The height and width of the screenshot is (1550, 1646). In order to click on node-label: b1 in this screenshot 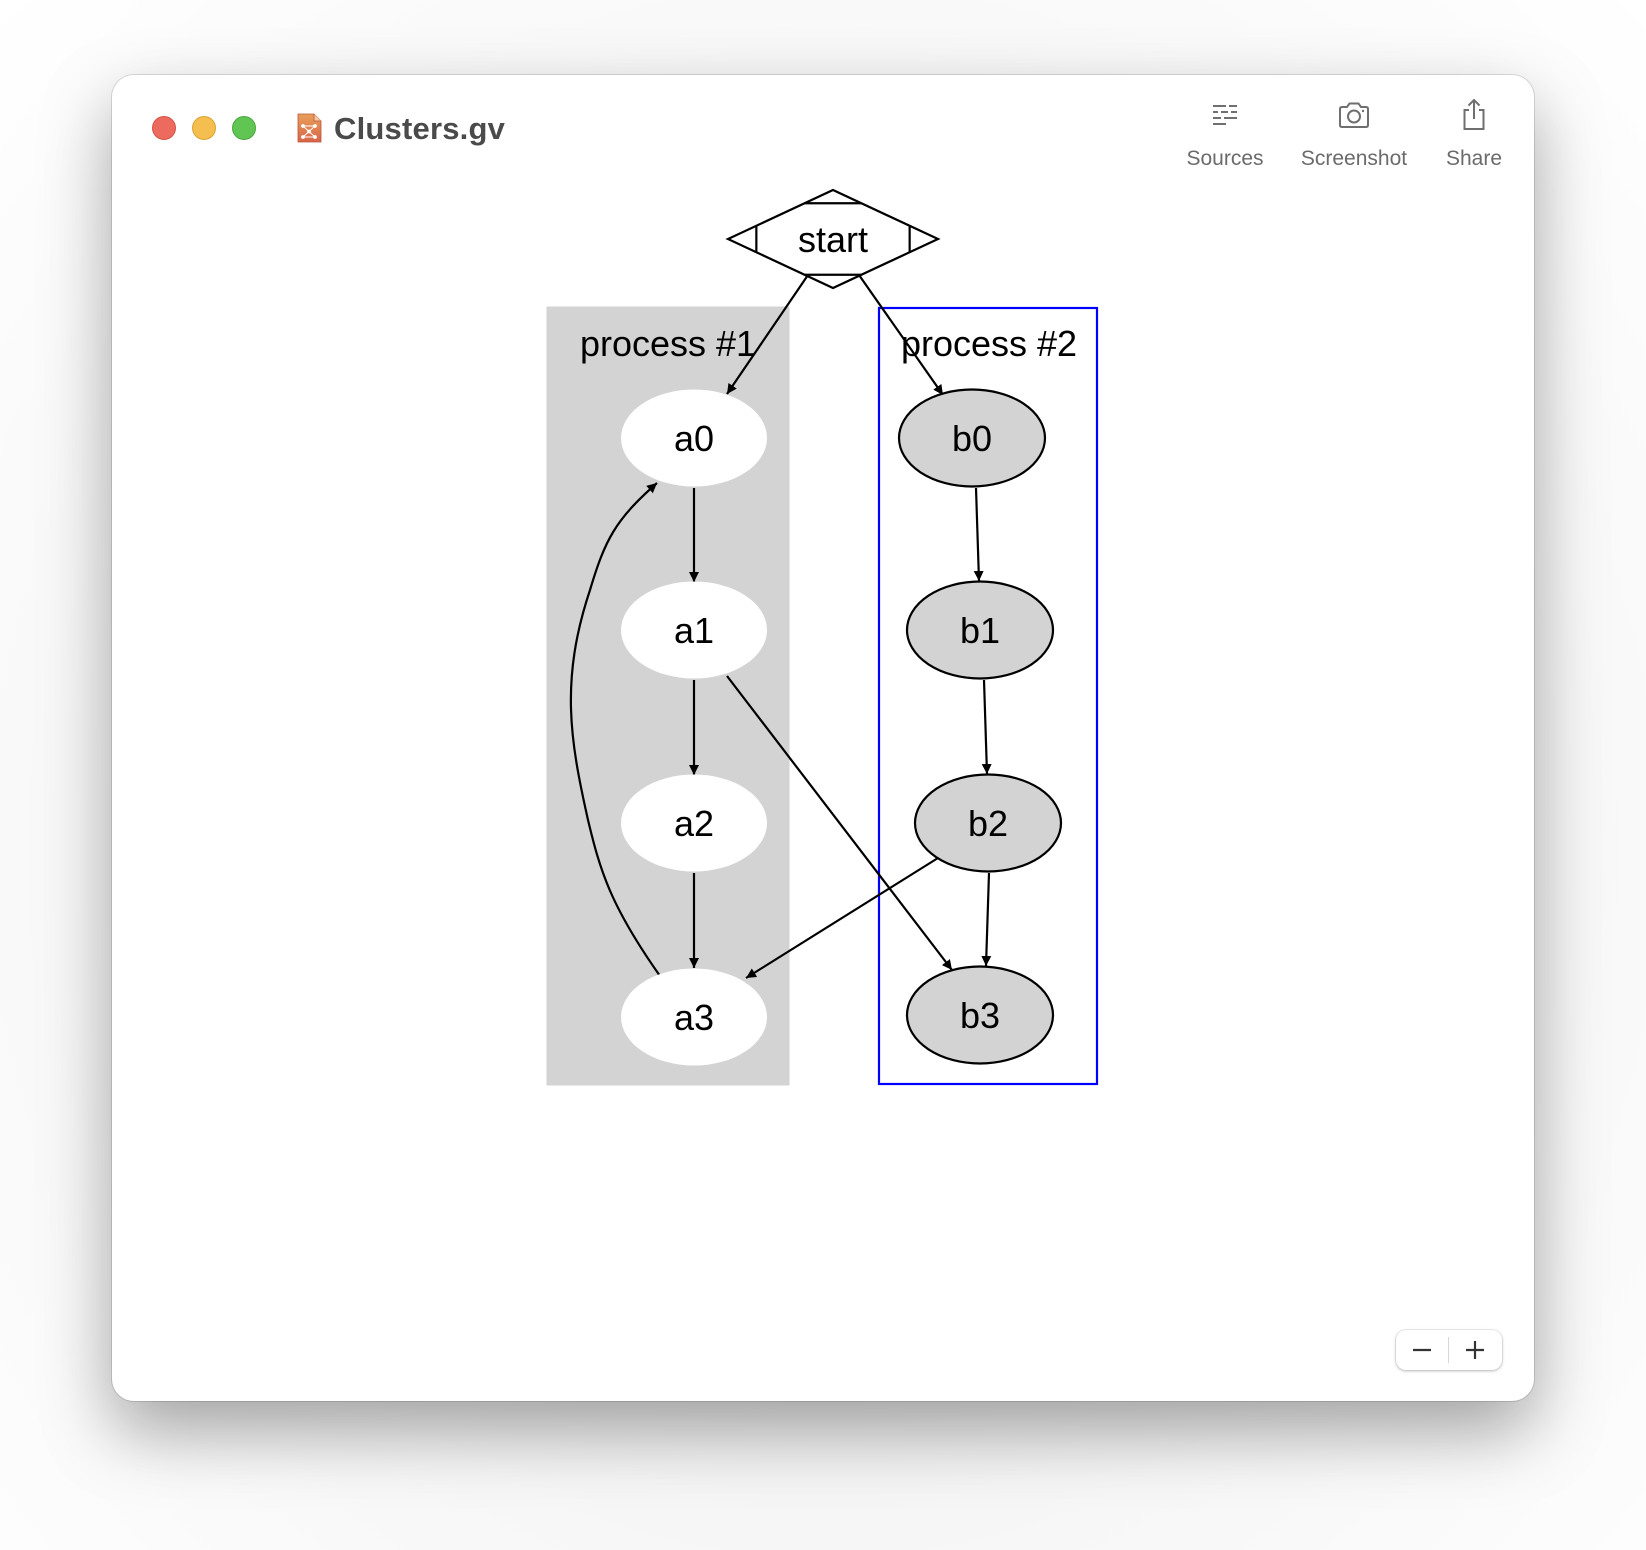, I will do `click(980, 630)`.